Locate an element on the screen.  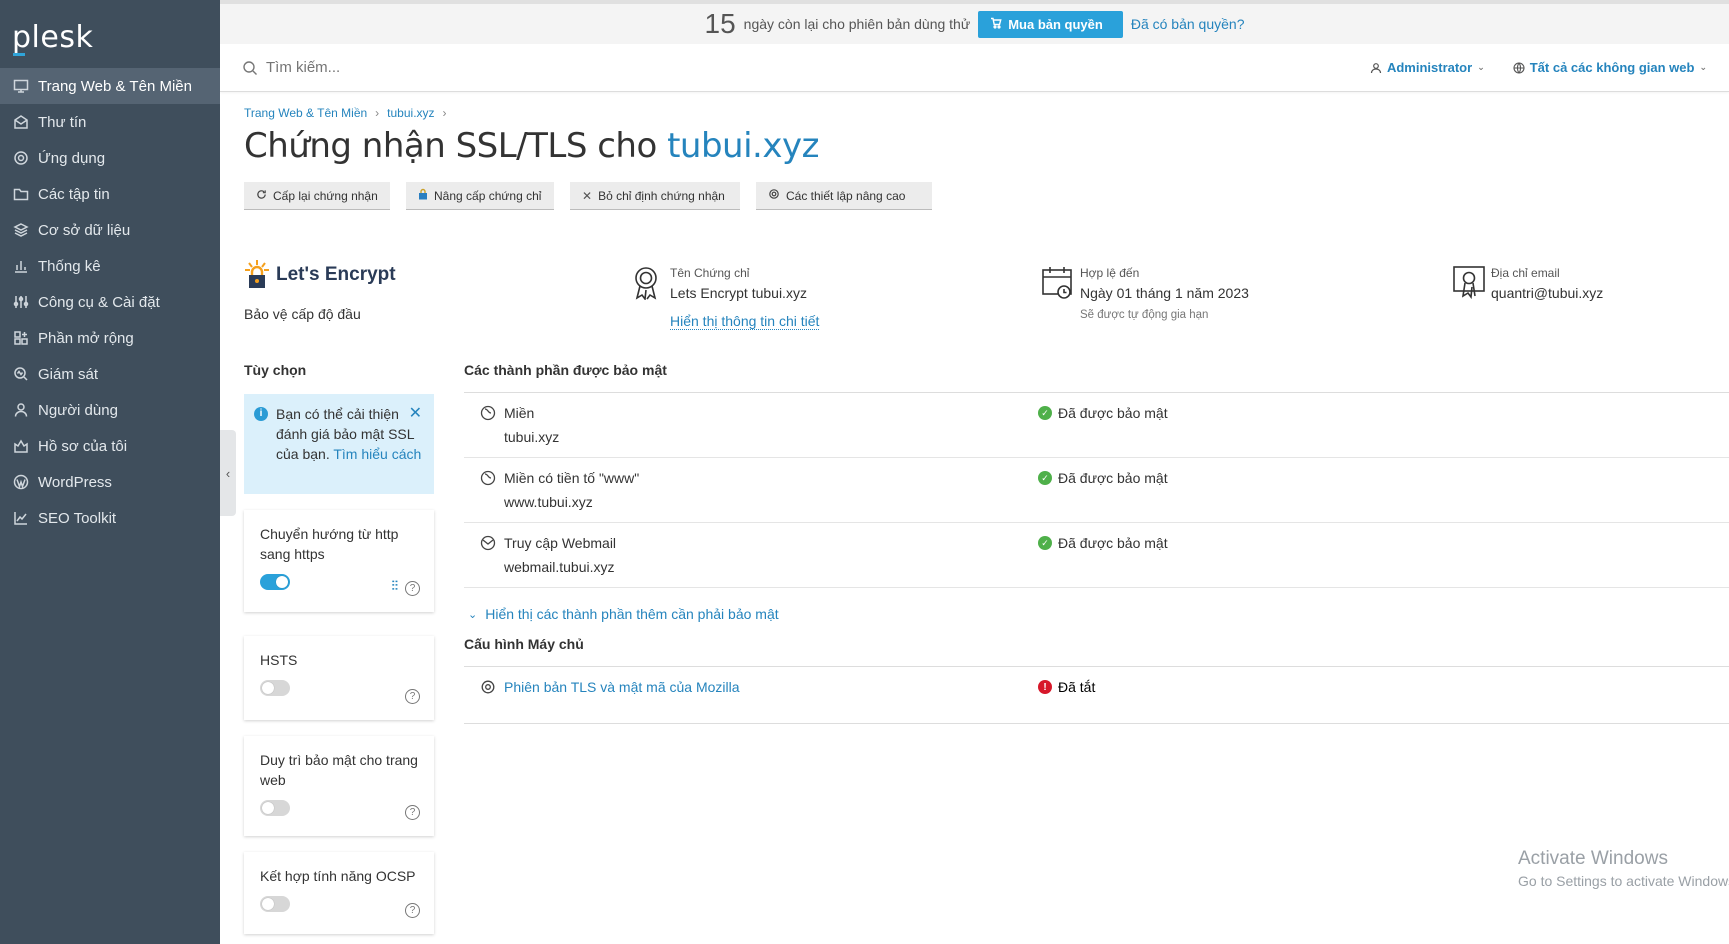
calendar-clock-icon is located at coordinates (1057, 283).